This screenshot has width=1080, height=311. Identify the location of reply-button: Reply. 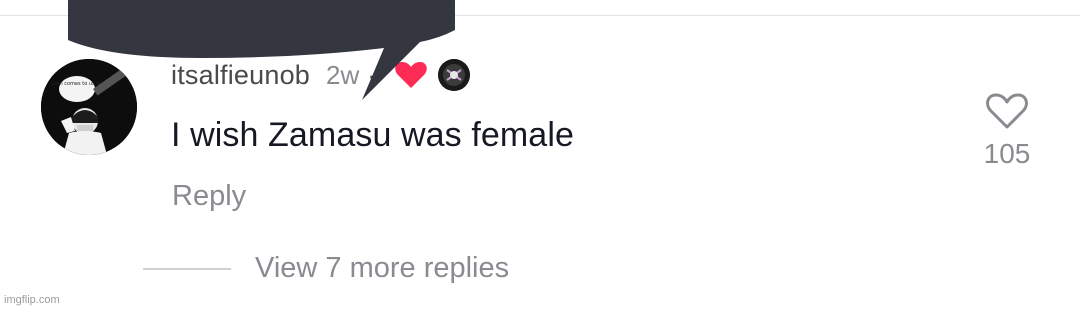
(209, 196).